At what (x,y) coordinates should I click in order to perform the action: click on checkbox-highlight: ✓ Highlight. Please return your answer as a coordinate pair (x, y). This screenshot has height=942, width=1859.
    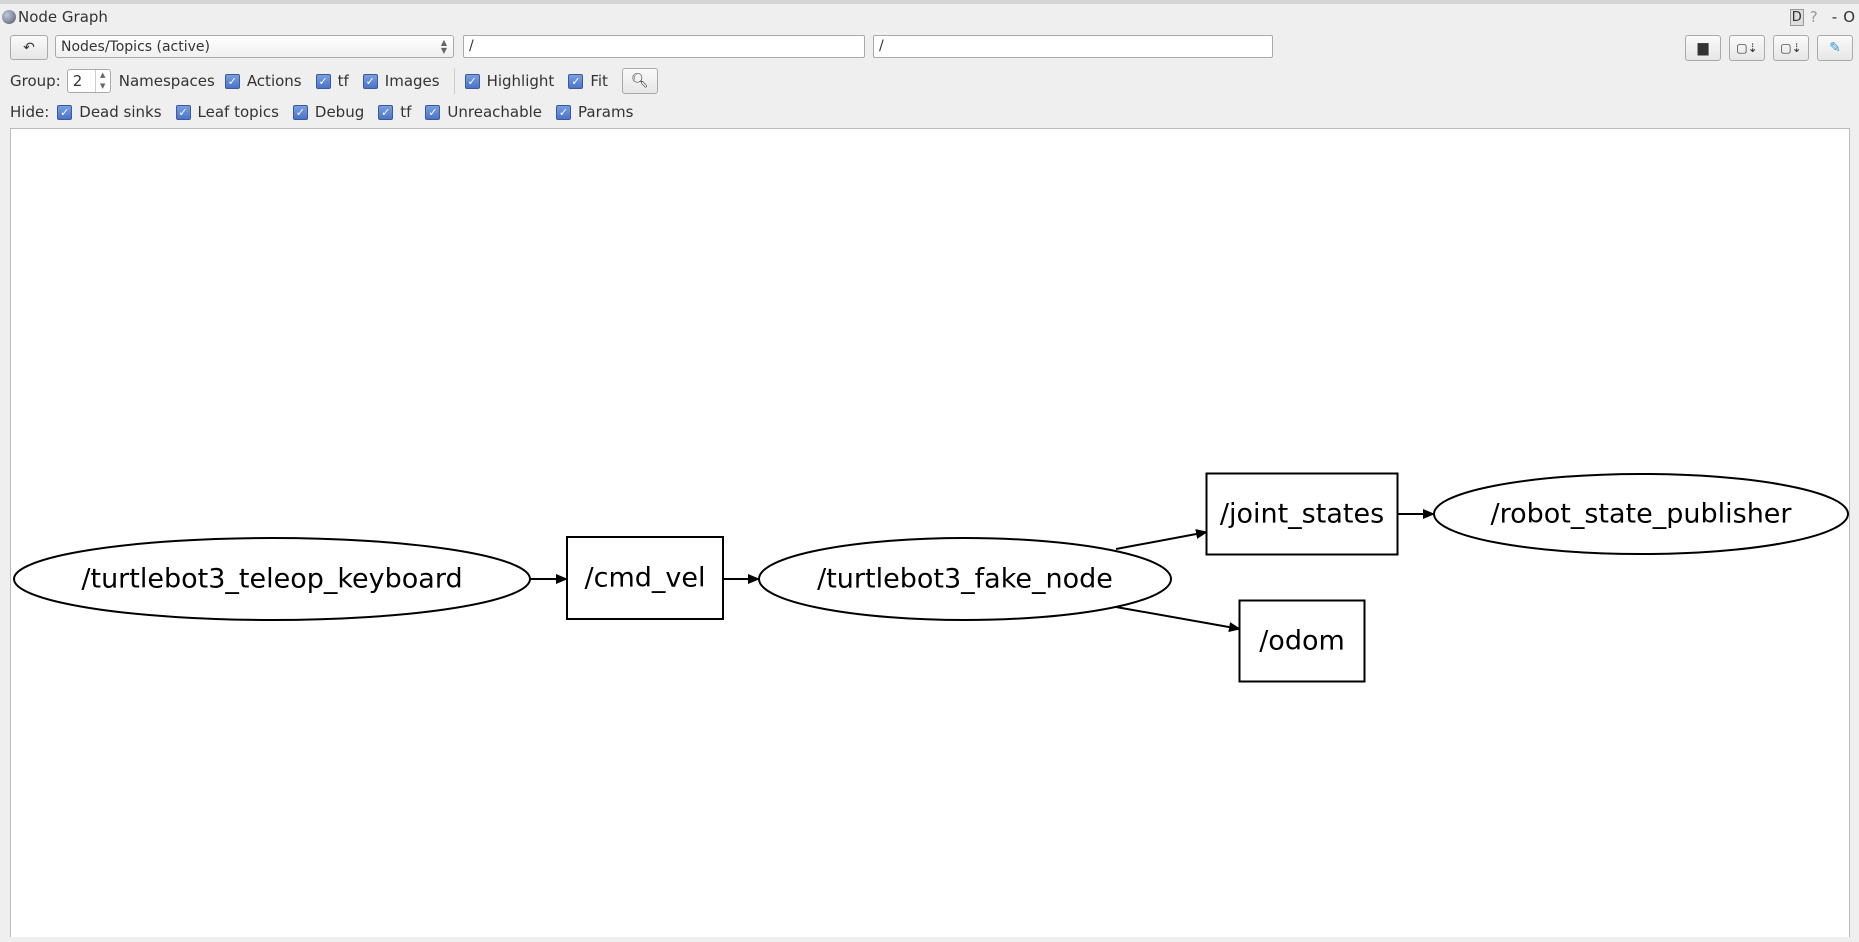
    Looking at the image, I should click on (509, 81).